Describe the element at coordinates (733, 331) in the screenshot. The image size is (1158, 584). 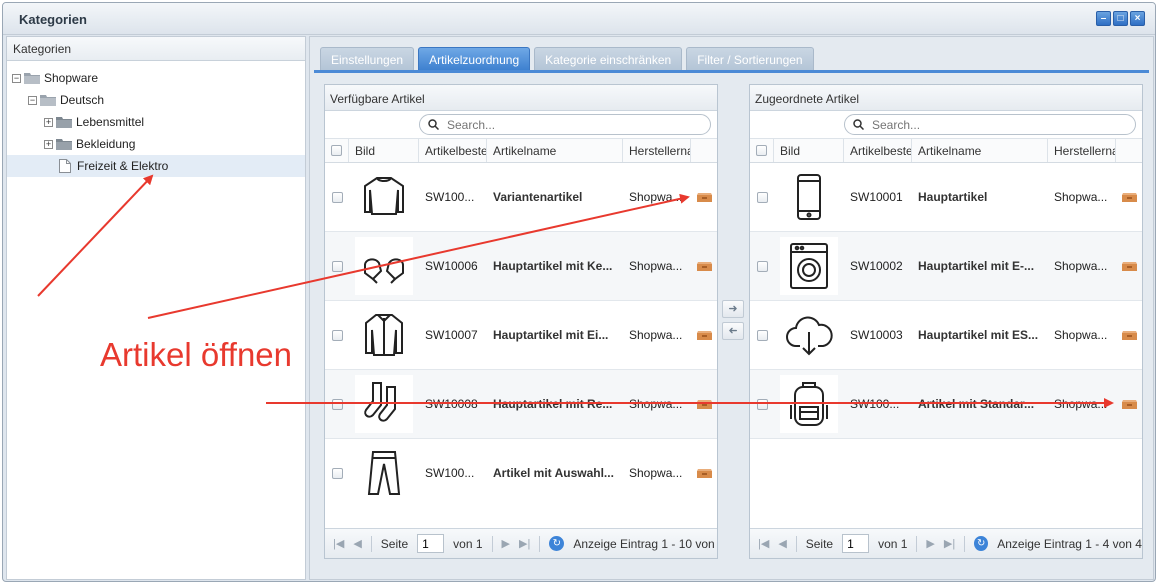
I see `arrow-left-icon: ➜` at that location.